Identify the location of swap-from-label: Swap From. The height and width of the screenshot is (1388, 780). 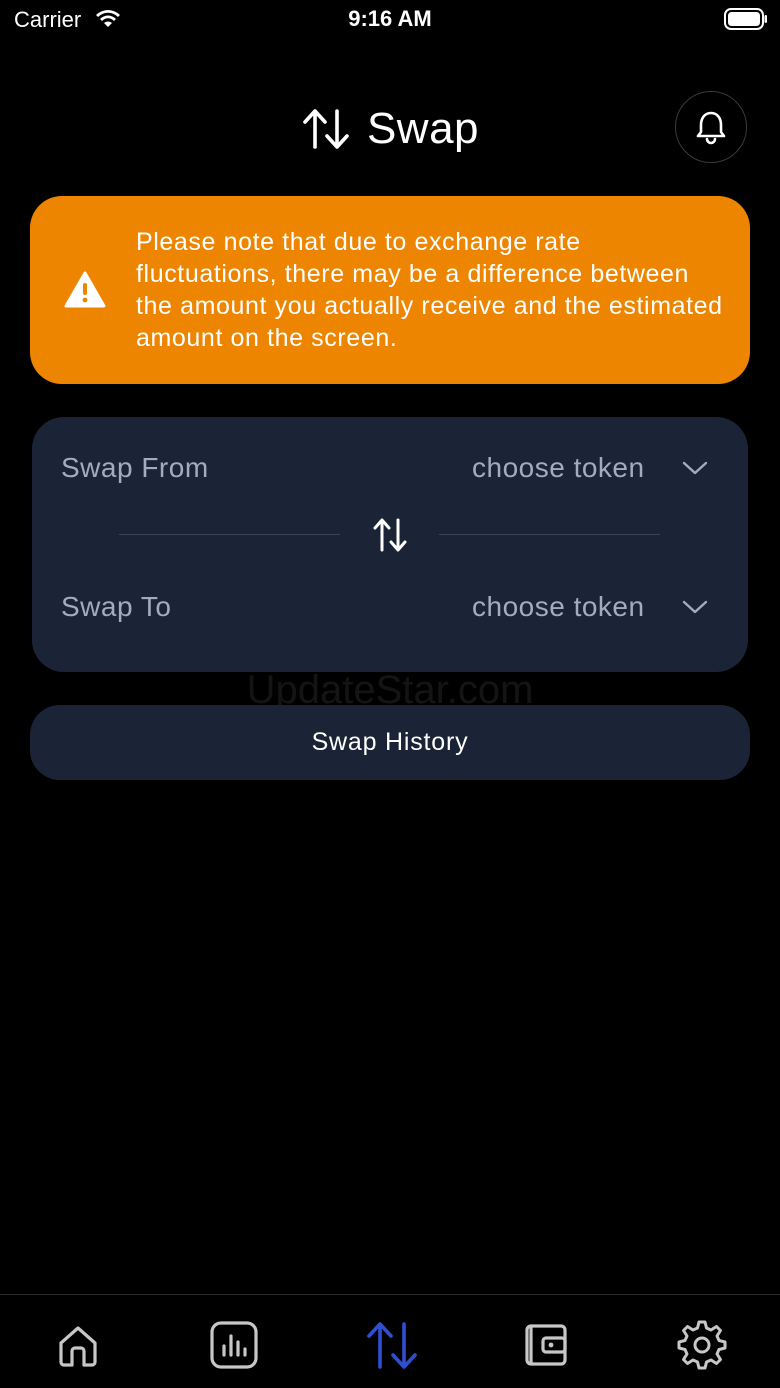
(135, 467).